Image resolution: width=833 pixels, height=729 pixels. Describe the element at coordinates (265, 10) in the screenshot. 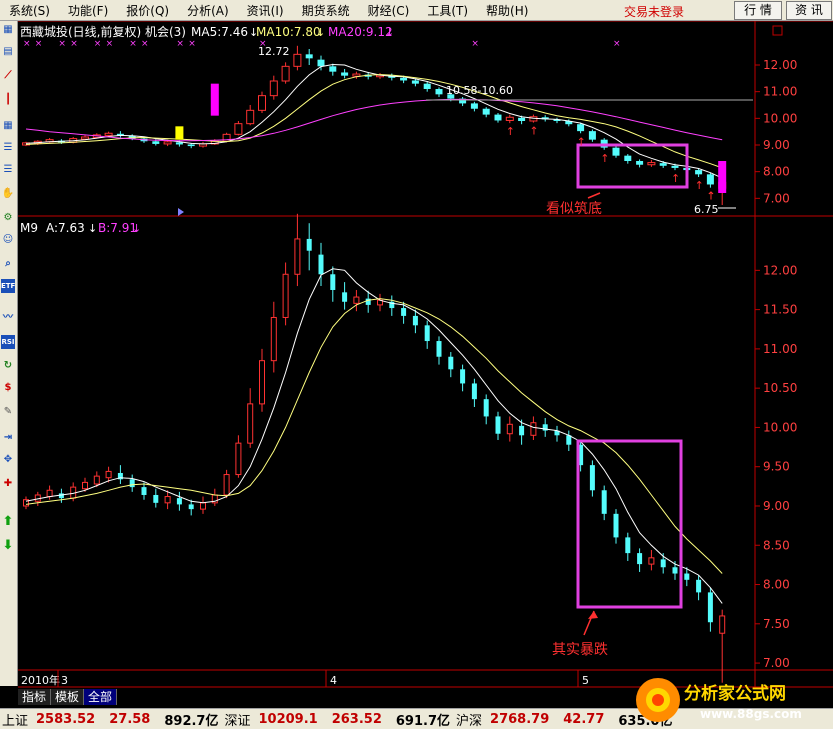

I see `menu-info: 资讯(I)` at that location.